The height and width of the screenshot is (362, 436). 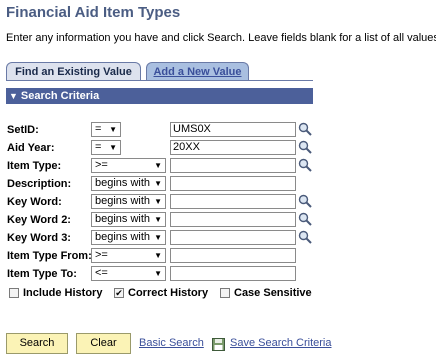 What do you see at coordinates (106, 147) in the screenshot?
I see `aid-year-operator-select: = ▼` at bounding box center [106, 147].